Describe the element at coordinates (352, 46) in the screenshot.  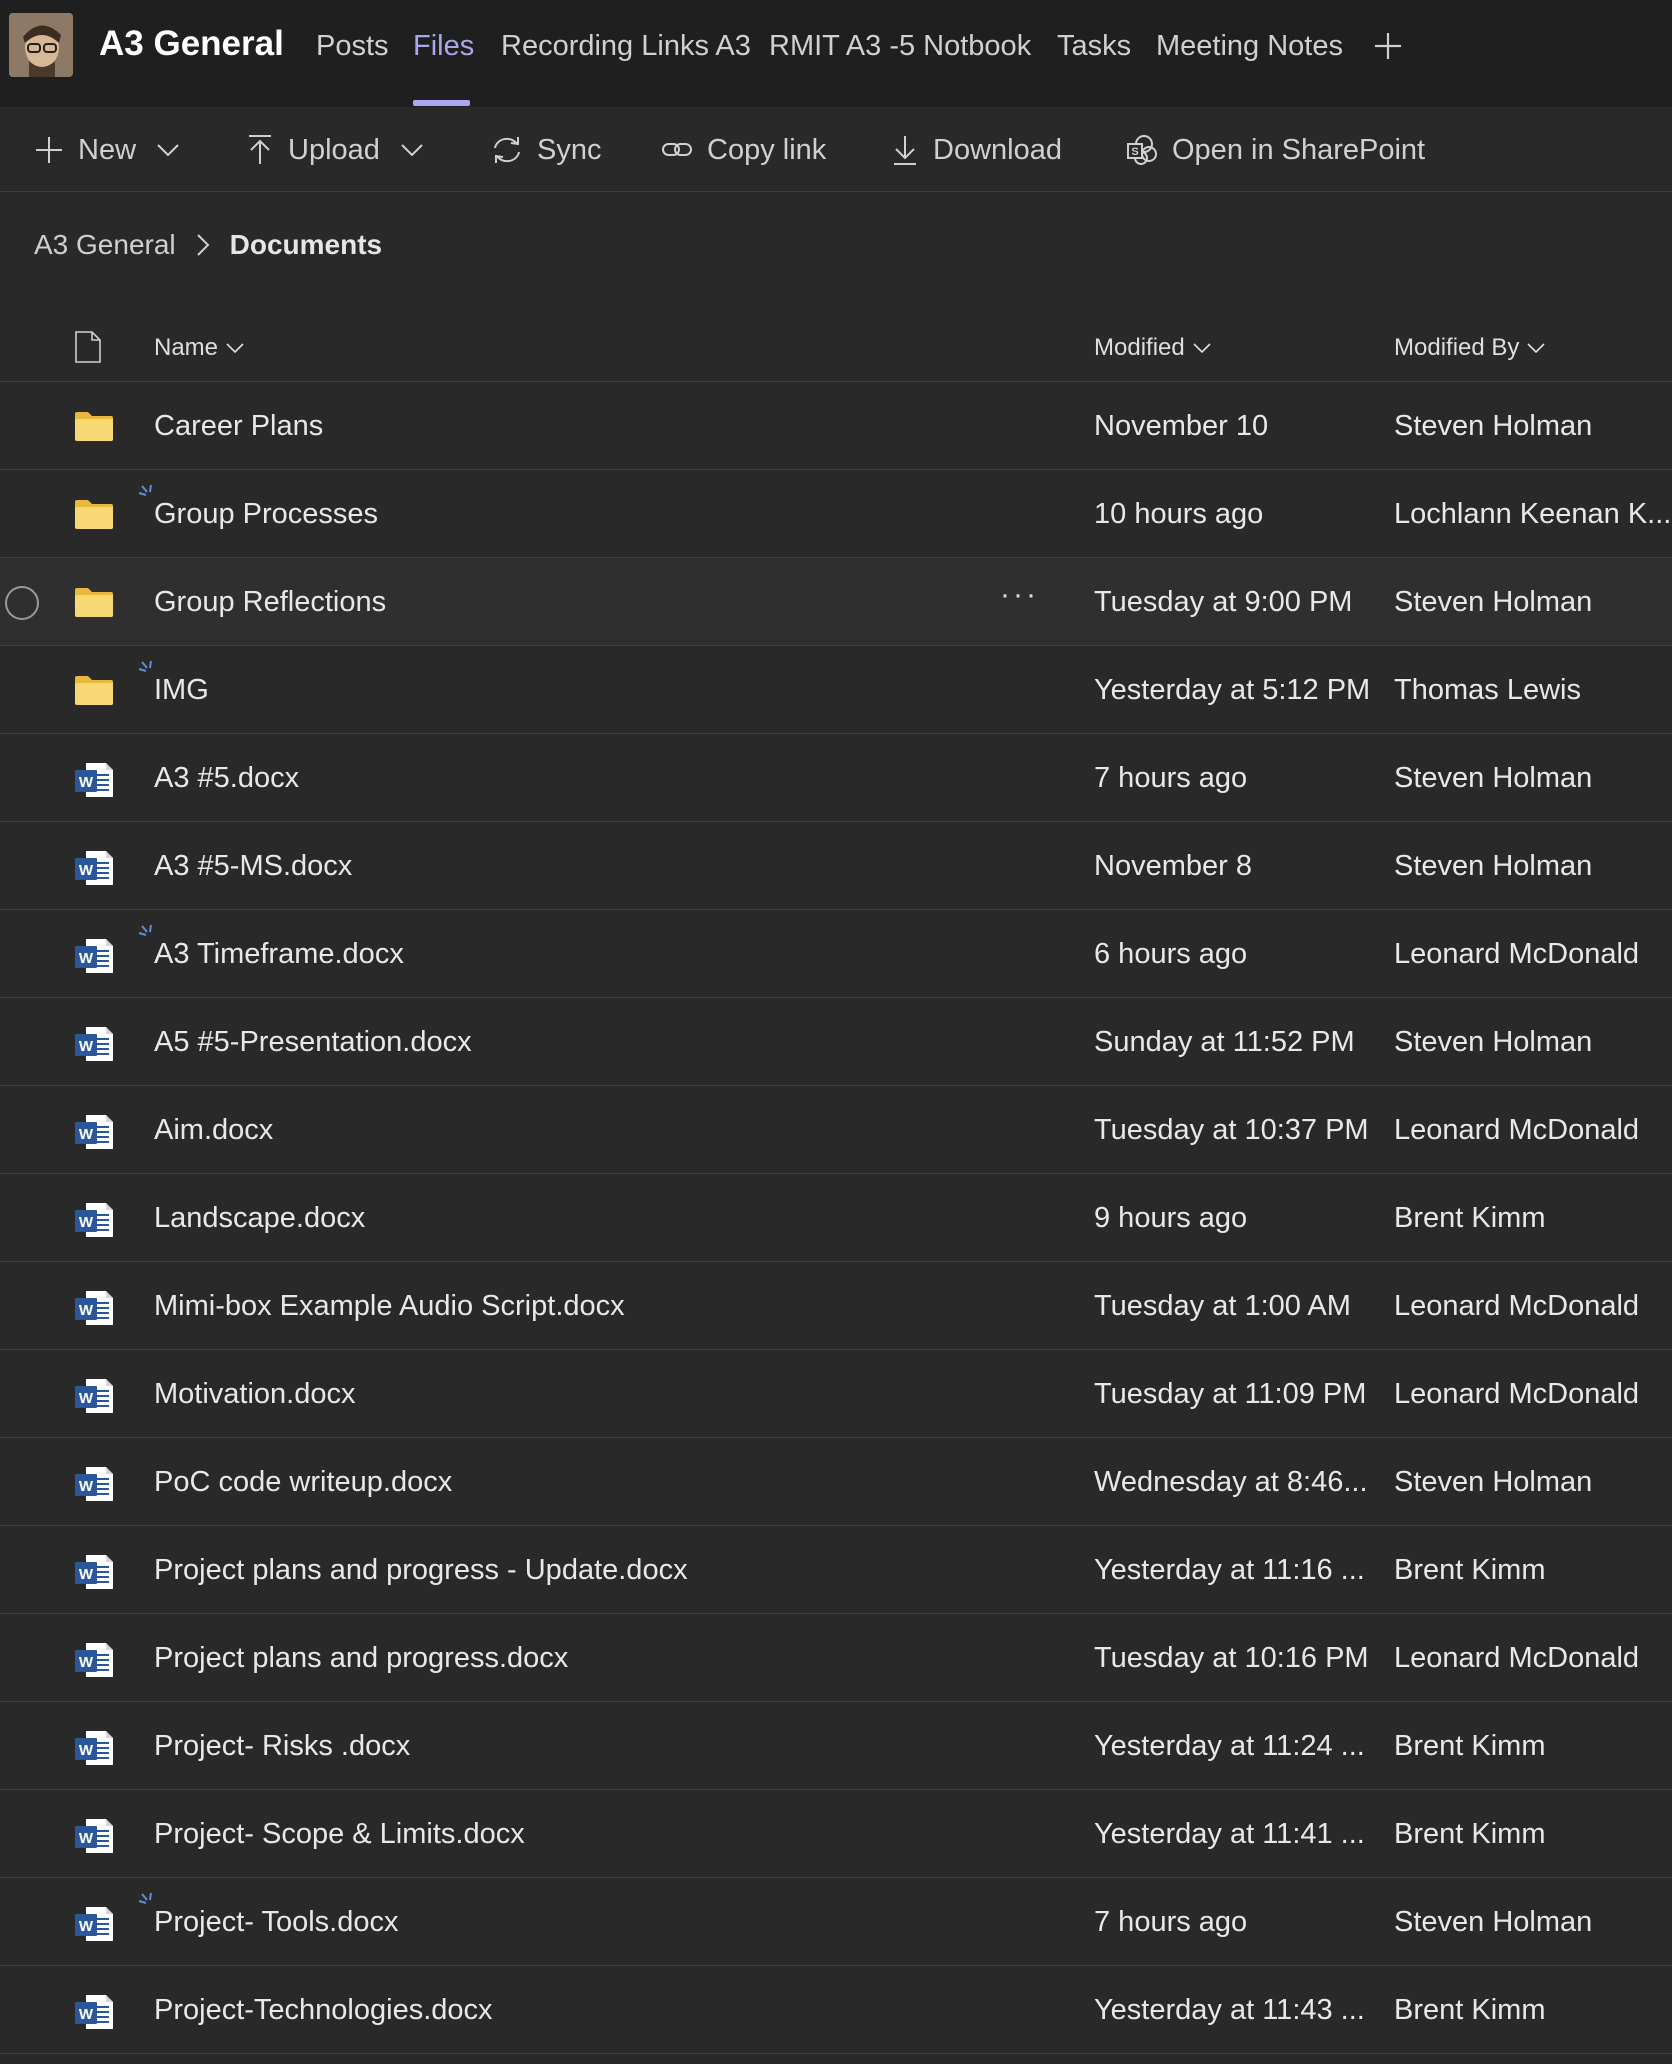
I see `tab-posts: Posts` at that location.